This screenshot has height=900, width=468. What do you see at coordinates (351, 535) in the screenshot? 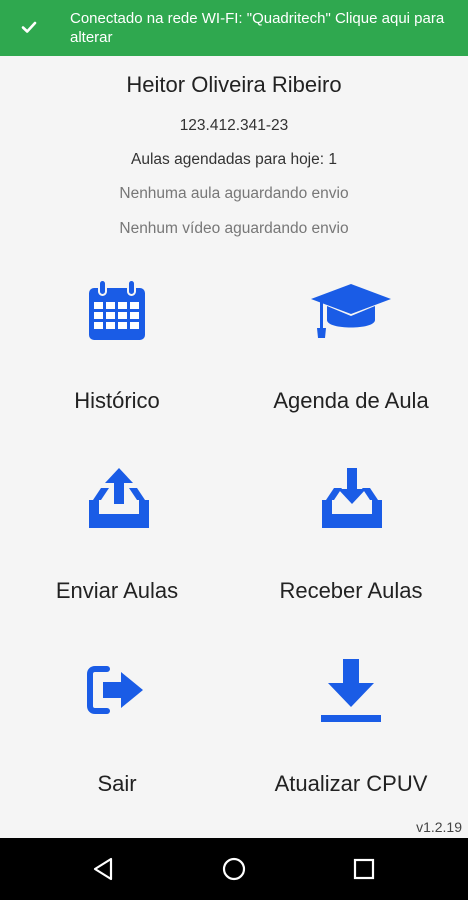
I see `receber-aulas-button: Receber Aulas` at bounding box center [351, 535].